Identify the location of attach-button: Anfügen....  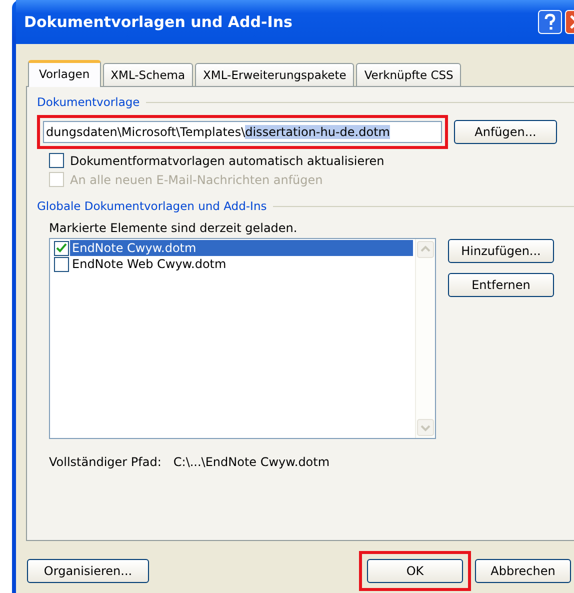
(505, 132).